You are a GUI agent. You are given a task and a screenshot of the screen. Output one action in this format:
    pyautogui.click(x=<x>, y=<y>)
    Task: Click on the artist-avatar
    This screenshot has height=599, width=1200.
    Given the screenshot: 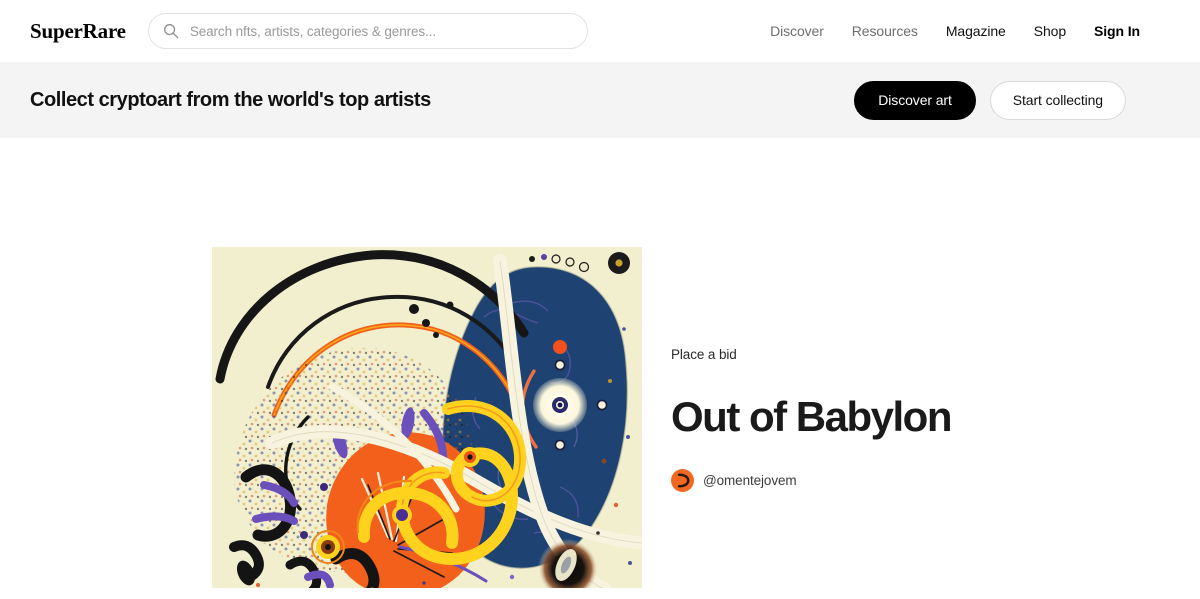 What is the action you would take?
    pyautogui.click(x=682, y=480)
    